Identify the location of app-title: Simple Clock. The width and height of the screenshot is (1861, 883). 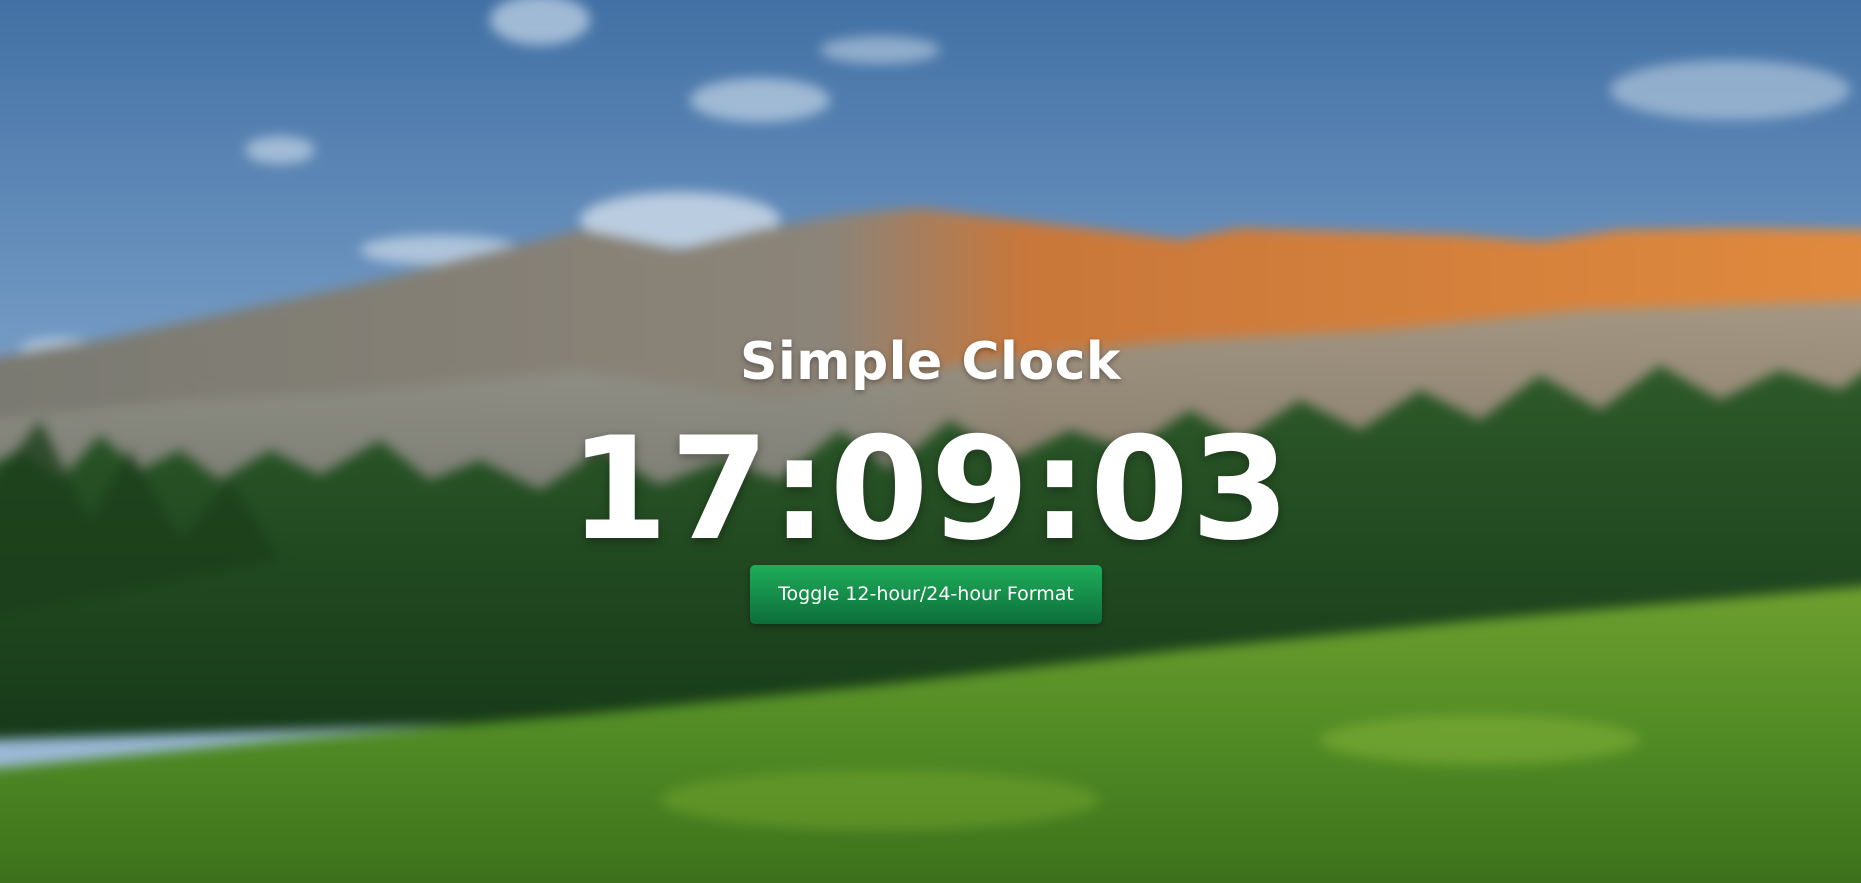
(930, 362).